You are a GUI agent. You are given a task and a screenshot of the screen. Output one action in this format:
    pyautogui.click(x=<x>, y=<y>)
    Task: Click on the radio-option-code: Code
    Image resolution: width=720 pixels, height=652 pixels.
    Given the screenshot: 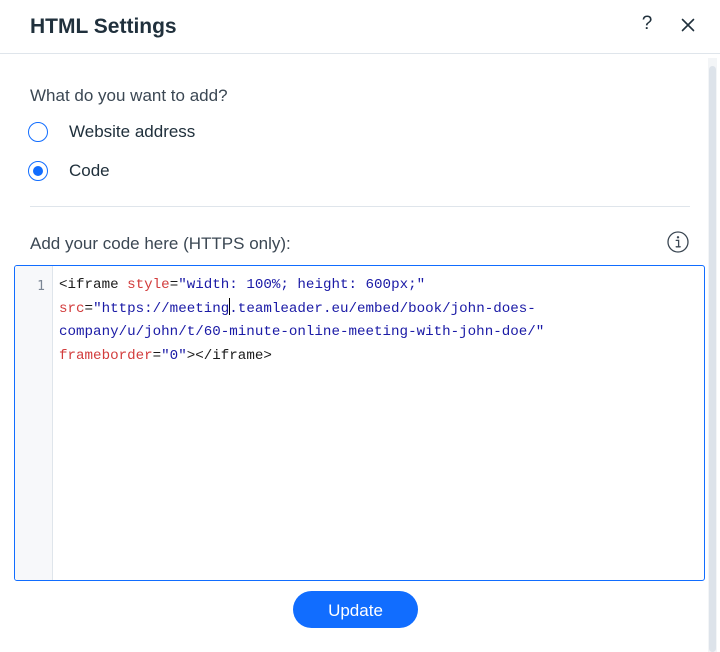 What is the action you would take?
    pyautogui.click(x=69, y=171)
    